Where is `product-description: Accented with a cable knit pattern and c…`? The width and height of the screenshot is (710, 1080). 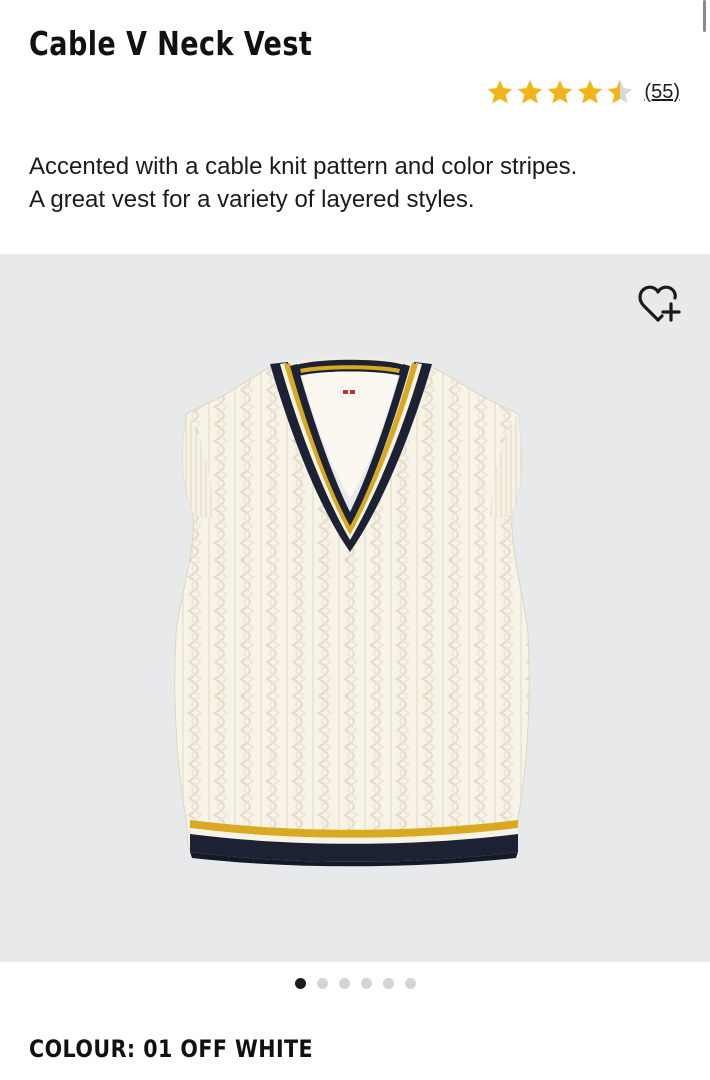
product-description: Accented with a cable knit pattern and c… is located at coordinates (359, 183).